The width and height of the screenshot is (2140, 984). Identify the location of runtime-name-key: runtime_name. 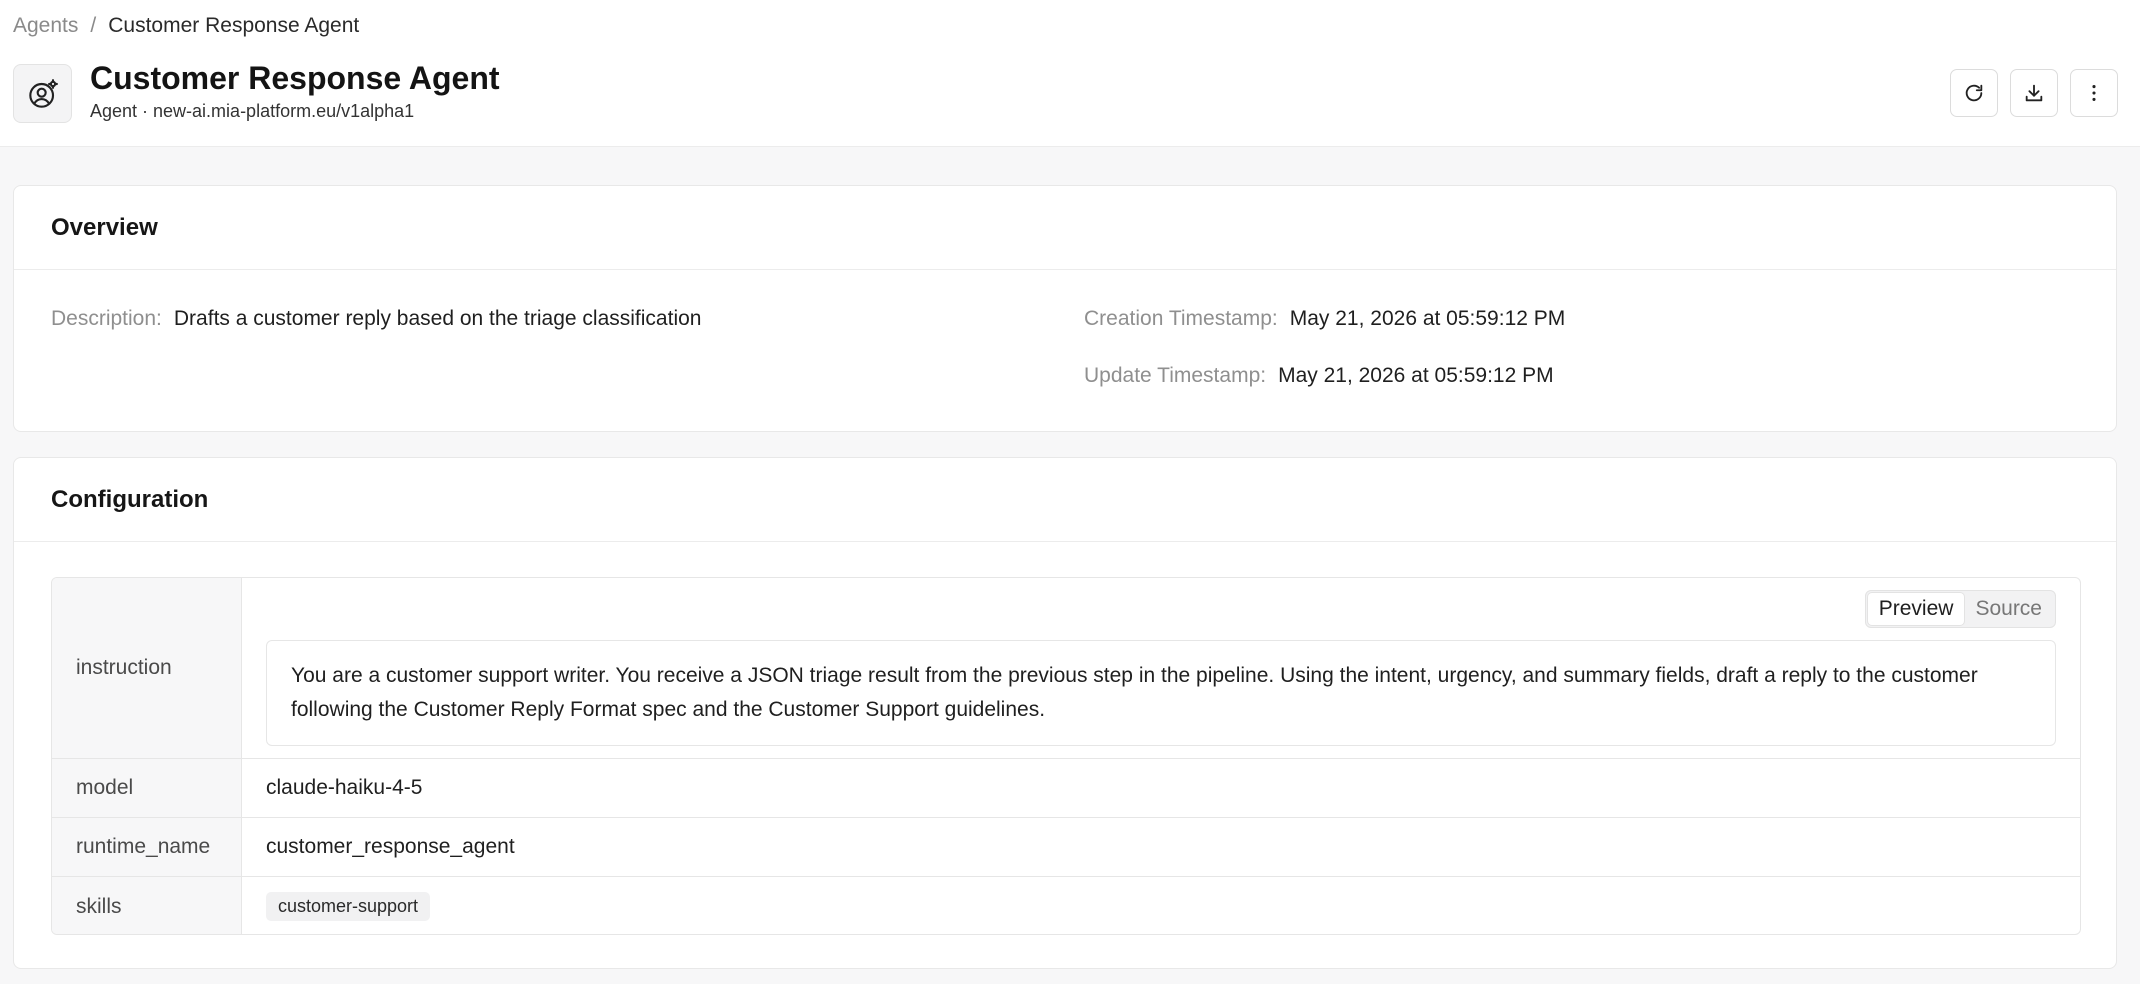
(147, 847).